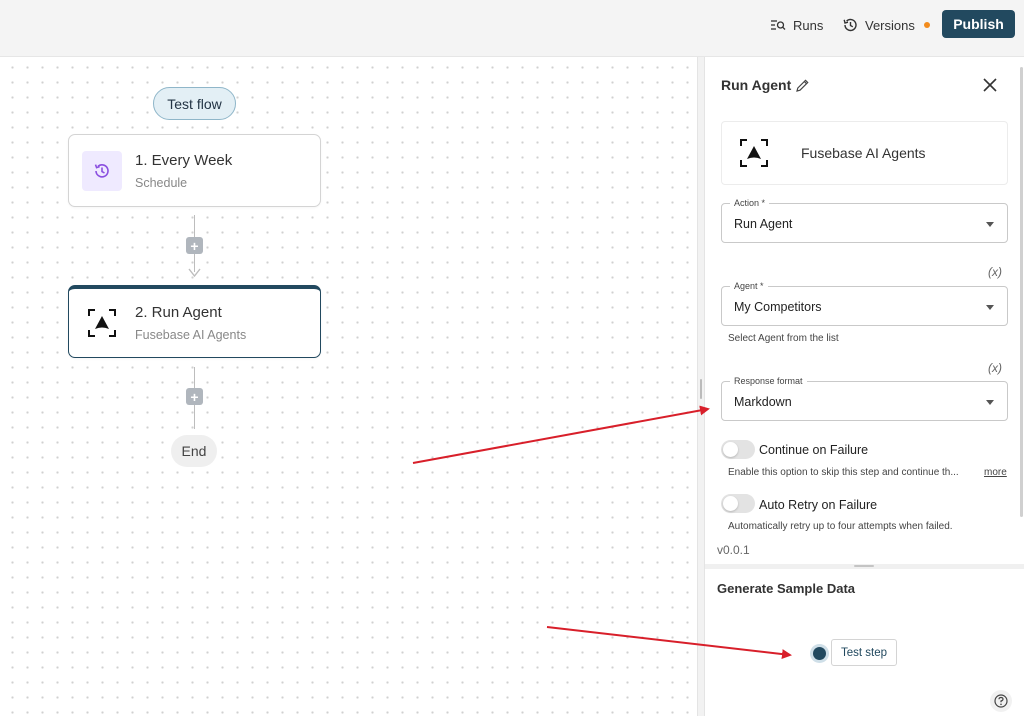 The image size is (1024, 716). I want to click on more-link: more, so click(995, 472).